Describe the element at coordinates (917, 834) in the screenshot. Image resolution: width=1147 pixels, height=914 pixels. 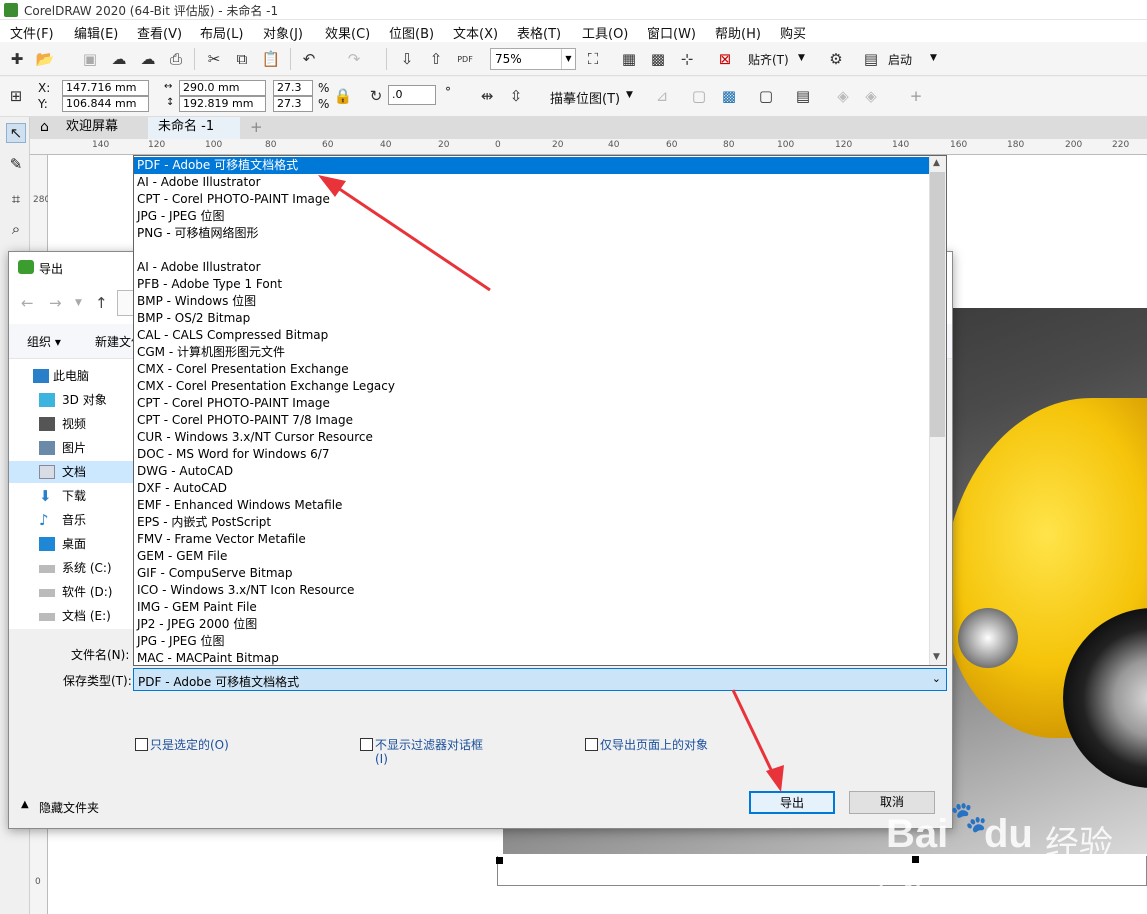
I see `watermark-brand: Bai` at that location.